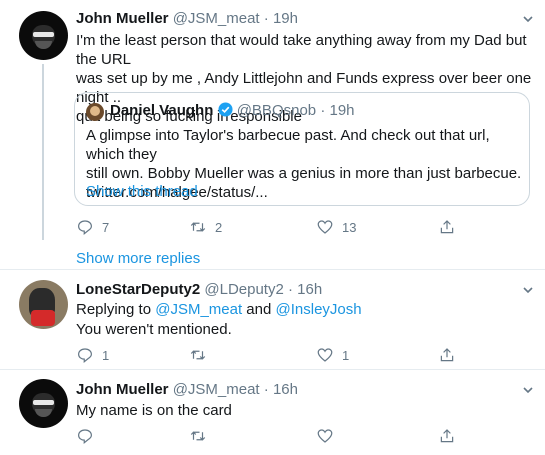 The height and width of the screenshot is (455, 545). What do you see at coordinates (162, 110) in the screenshot?
I see `quoted-author-name: Daniel Vaughn` at bounding box center [162, 110].